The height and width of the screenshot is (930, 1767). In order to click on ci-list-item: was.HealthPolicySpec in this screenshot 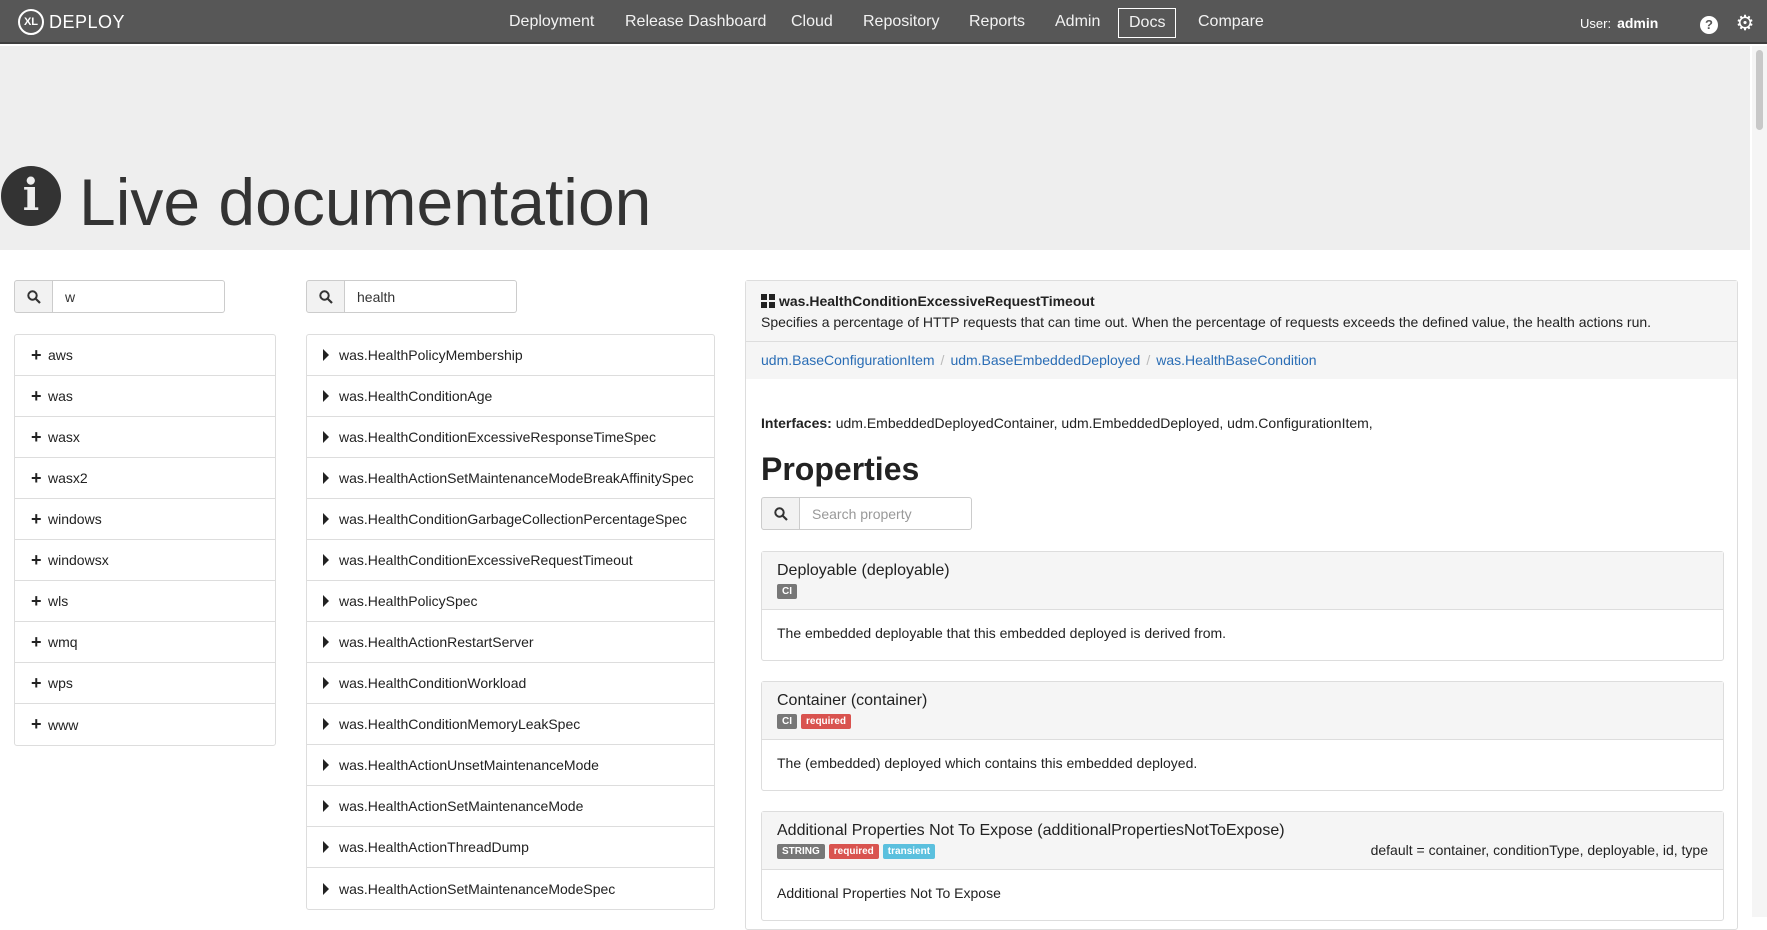, I will do `click(510, 601)`.